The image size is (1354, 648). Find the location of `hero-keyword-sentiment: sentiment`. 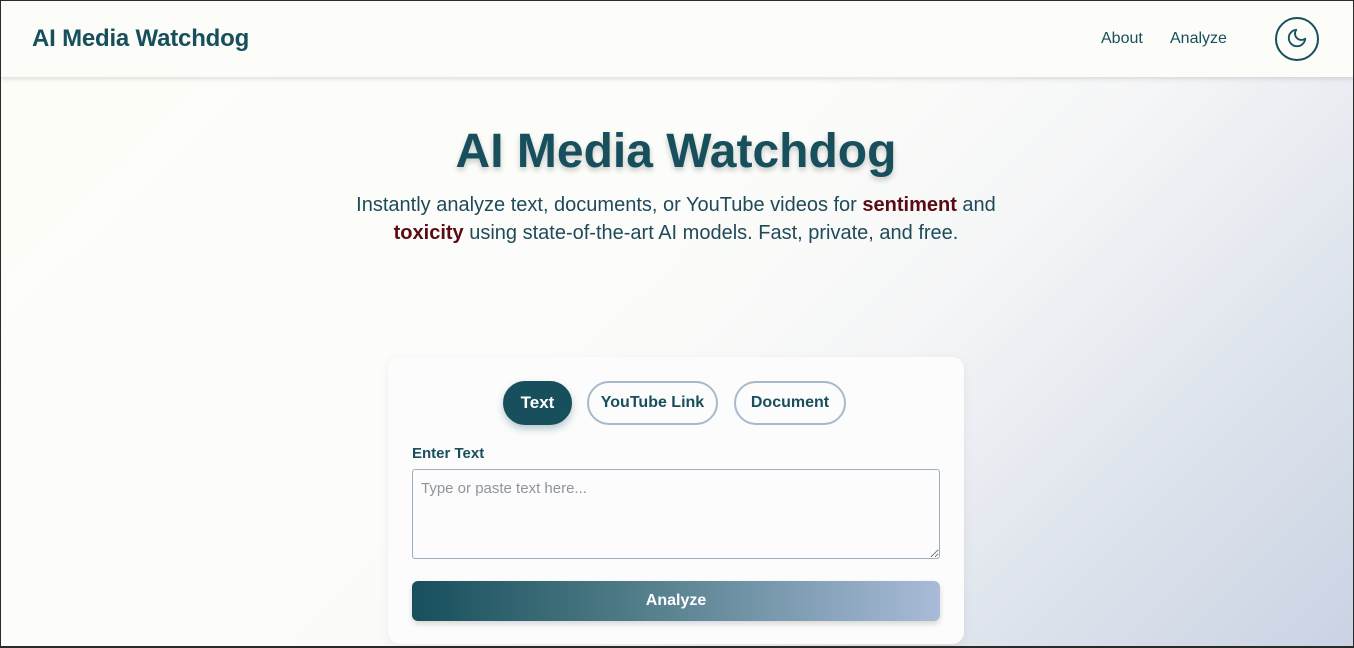

hero-keyword-sentiment: sentiment is located at coordinates (909, 205).